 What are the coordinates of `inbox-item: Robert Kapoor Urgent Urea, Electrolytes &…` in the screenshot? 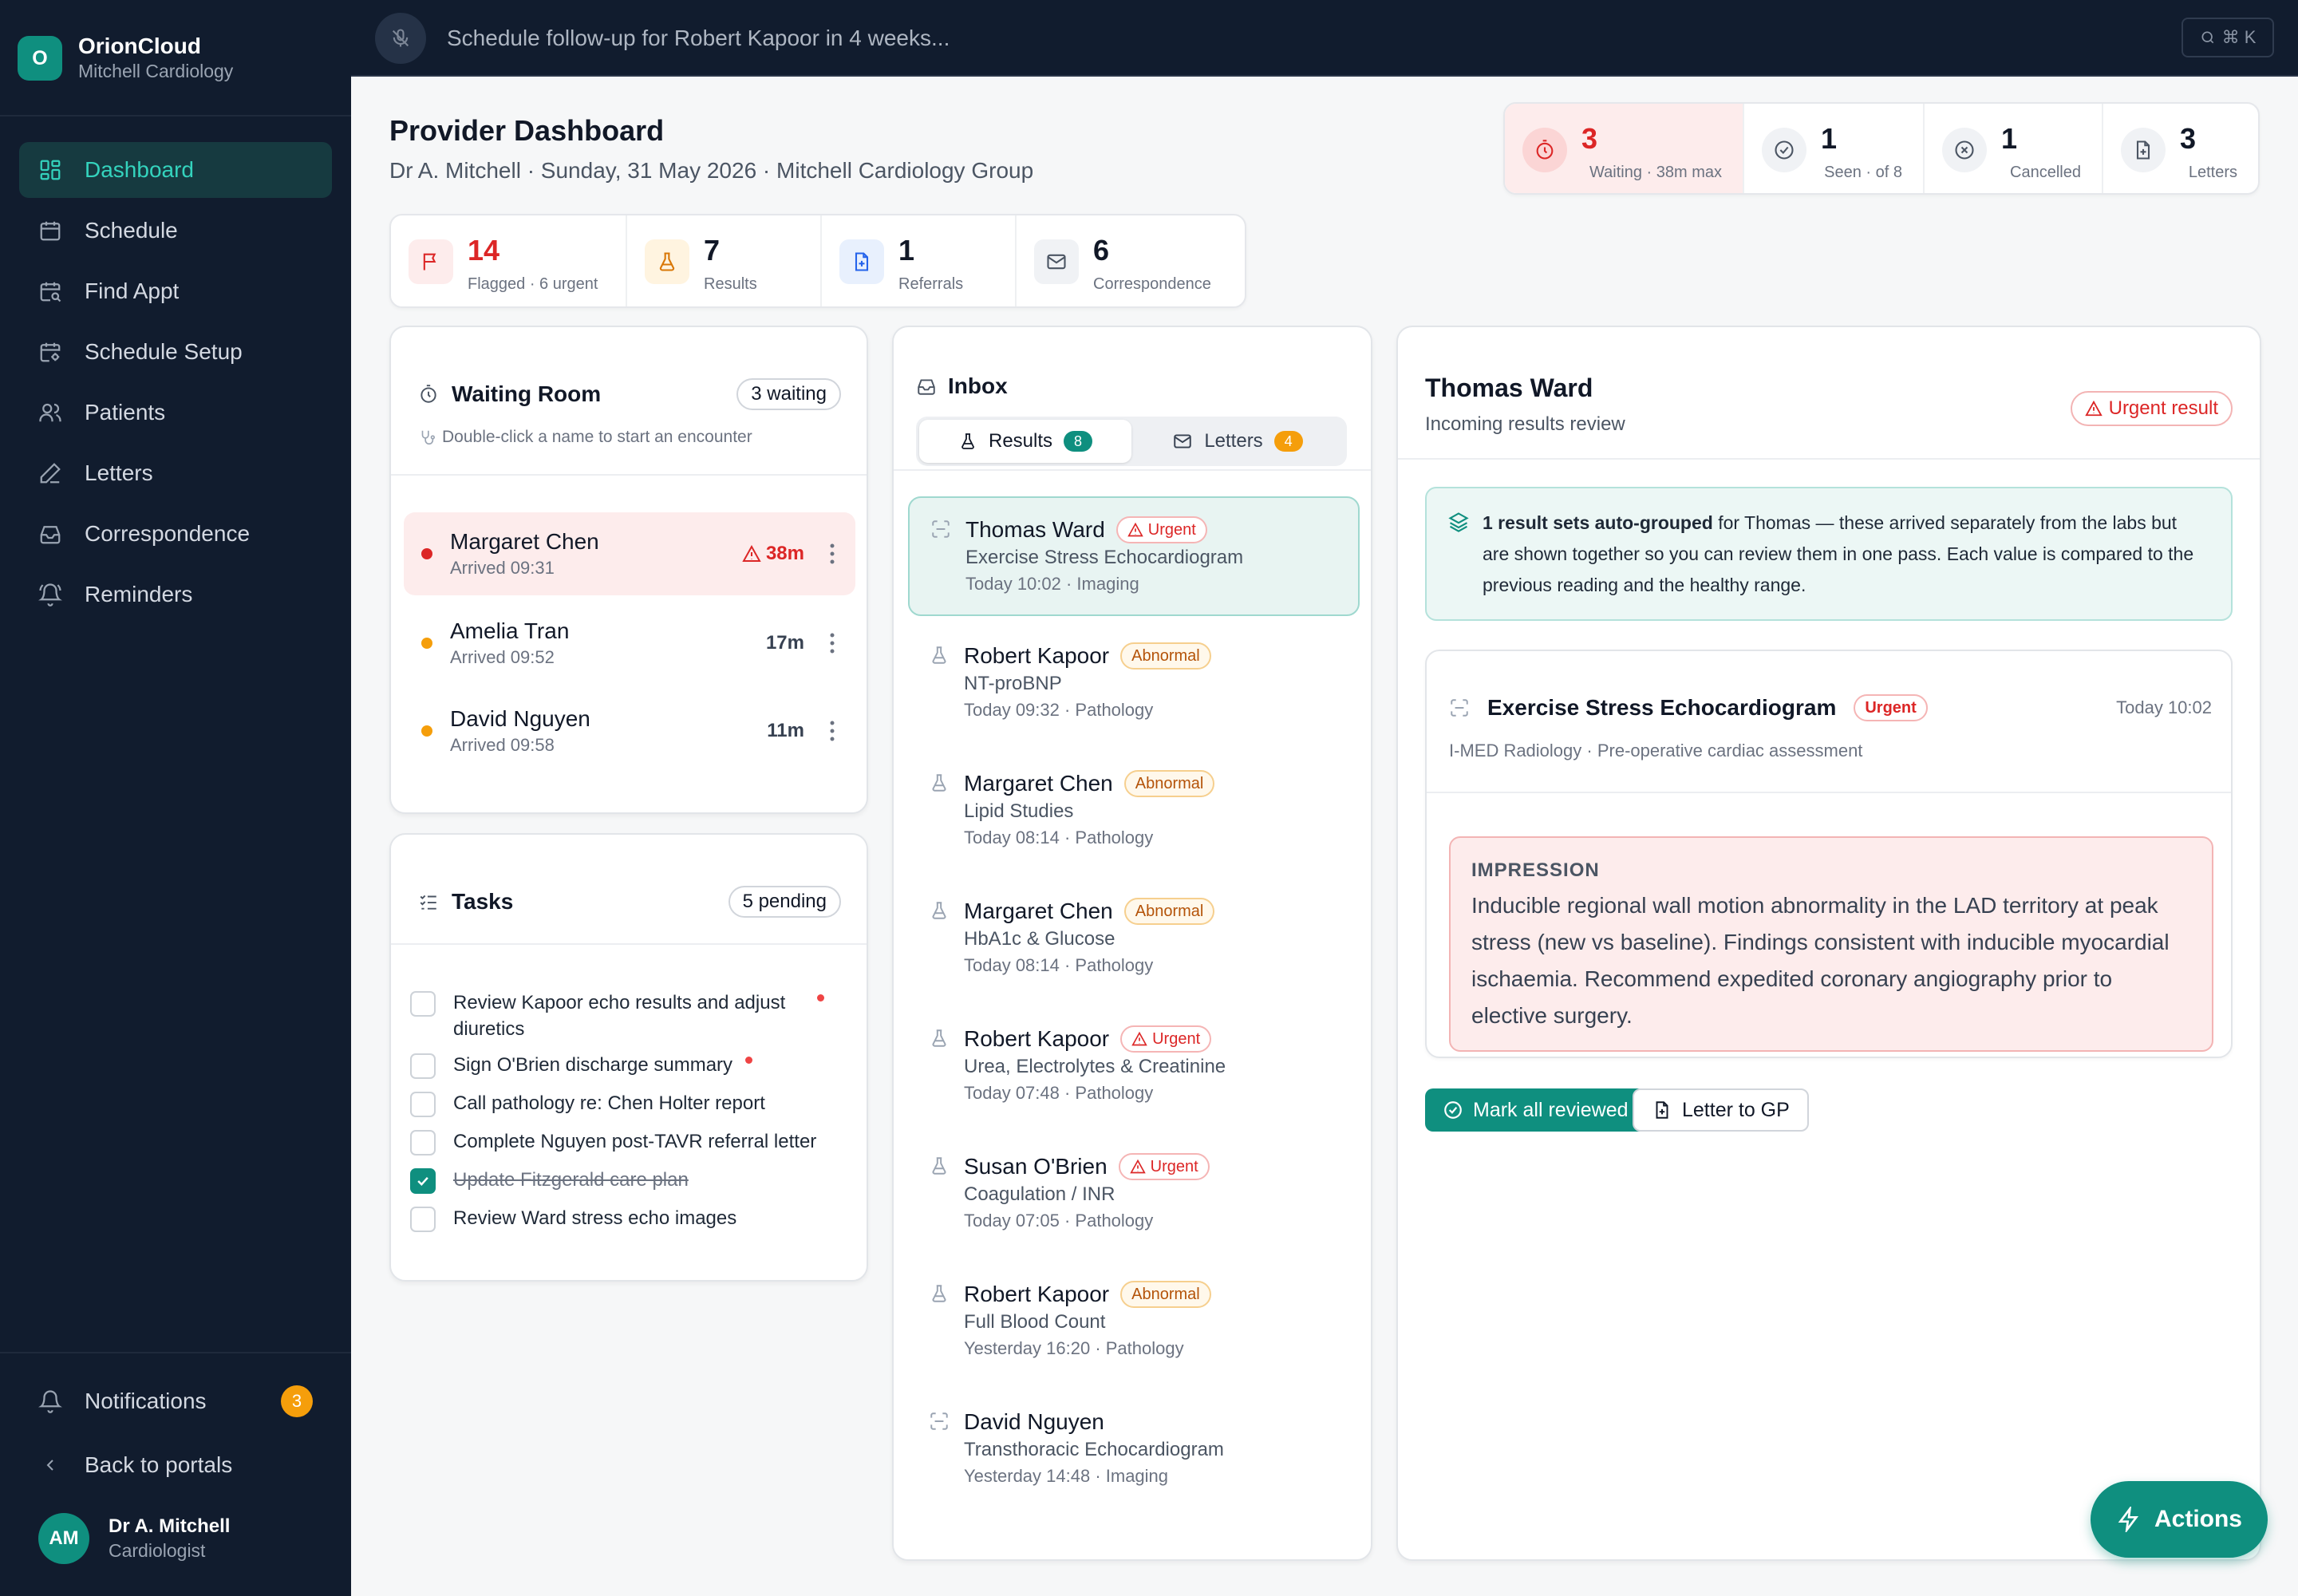 It's located at (1134, 1067).